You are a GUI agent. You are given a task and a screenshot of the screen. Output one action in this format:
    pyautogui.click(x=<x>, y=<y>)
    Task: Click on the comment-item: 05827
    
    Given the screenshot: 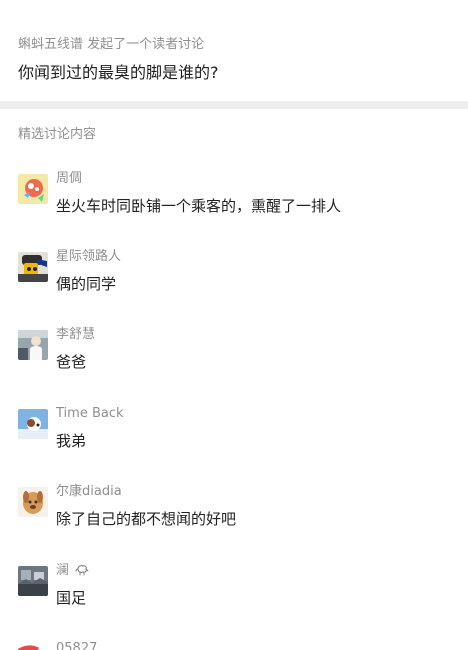 What is the action you would take?
    pyautogui.click(x=58, y=645)
    